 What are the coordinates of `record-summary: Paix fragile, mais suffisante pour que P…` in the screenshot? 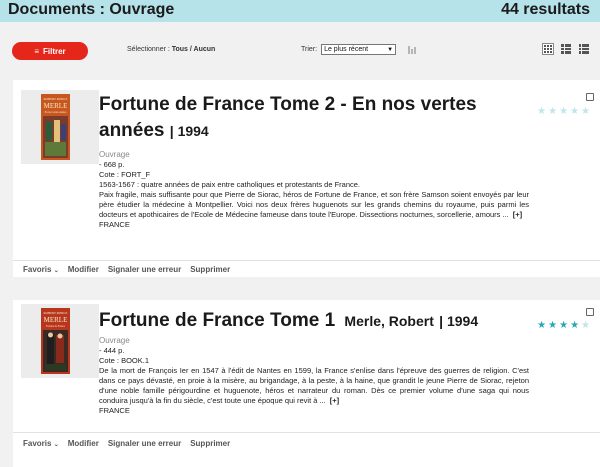 It's located at (314, 204).